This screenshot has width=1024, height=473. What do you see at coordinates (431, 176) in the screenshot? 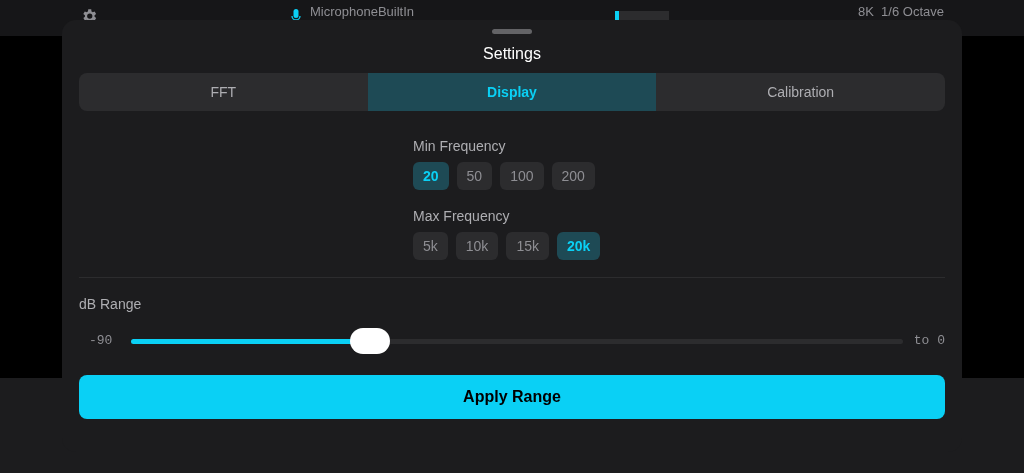
I see `option-button: 20` at bounding box center [431, 176].